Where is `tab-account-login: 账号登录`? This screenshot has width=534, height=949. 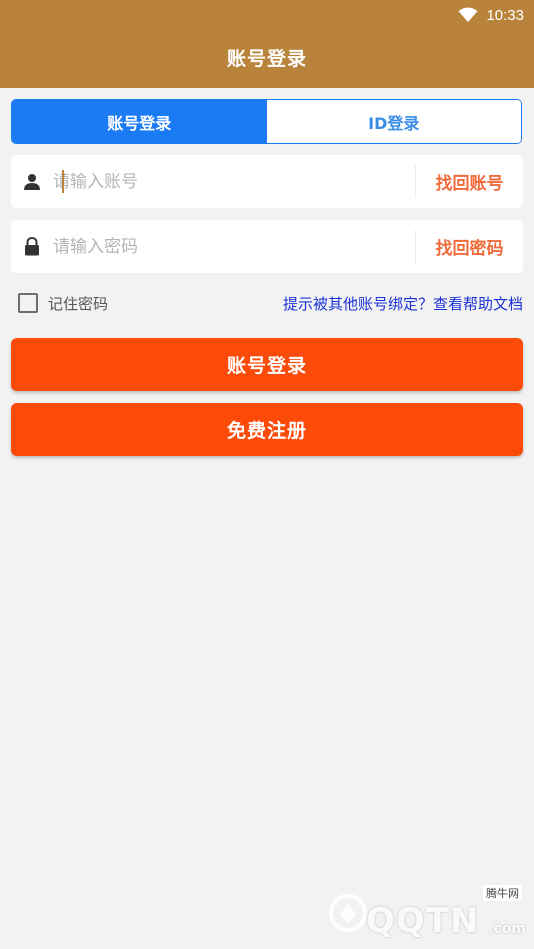 tab-account-login: 账号登录 is located at coordinates (139, 121).